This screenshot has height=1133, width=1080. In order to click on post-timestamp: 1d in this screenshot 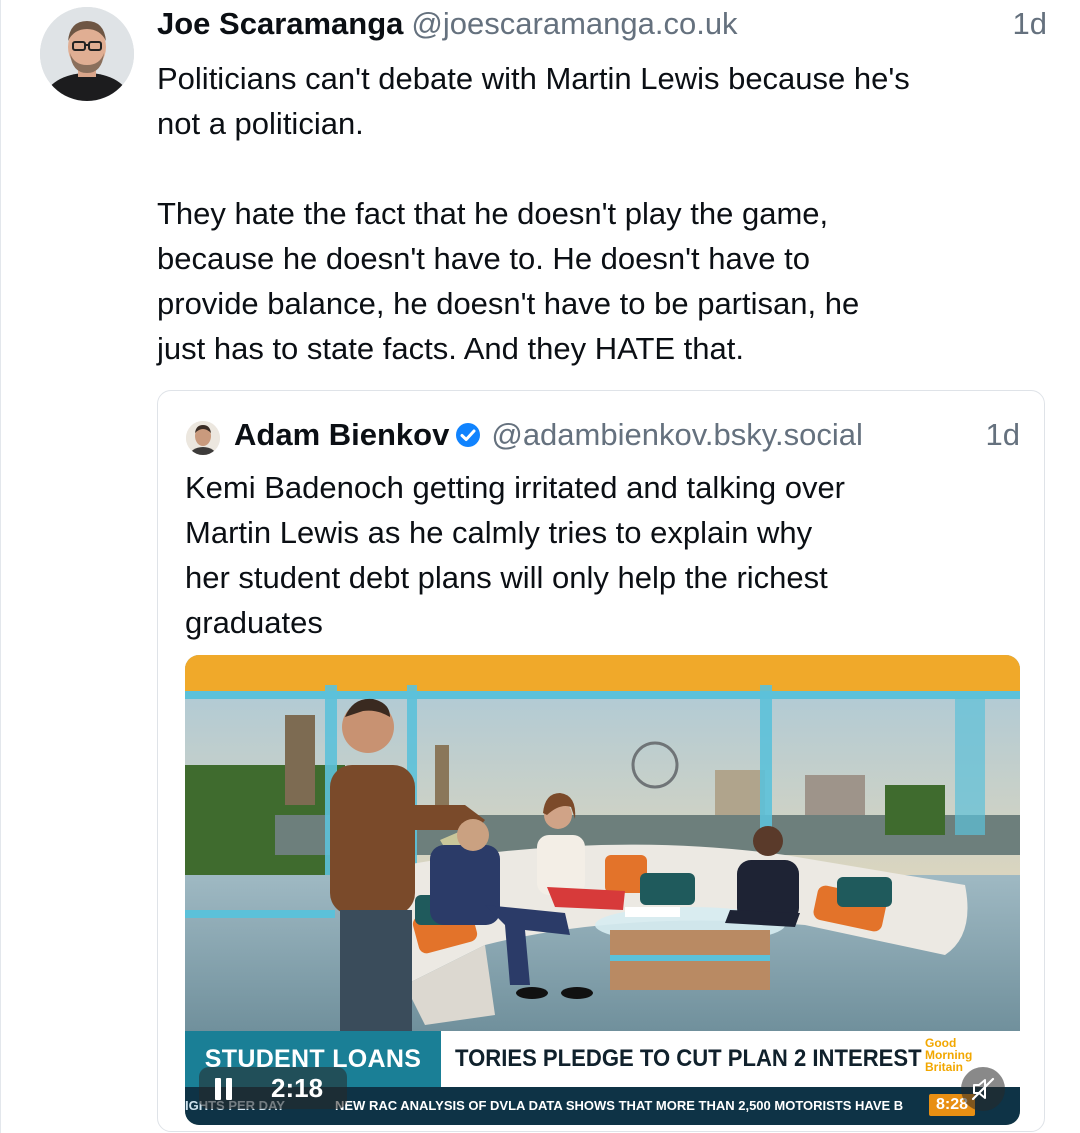, I will do `click(1030, 24)`.